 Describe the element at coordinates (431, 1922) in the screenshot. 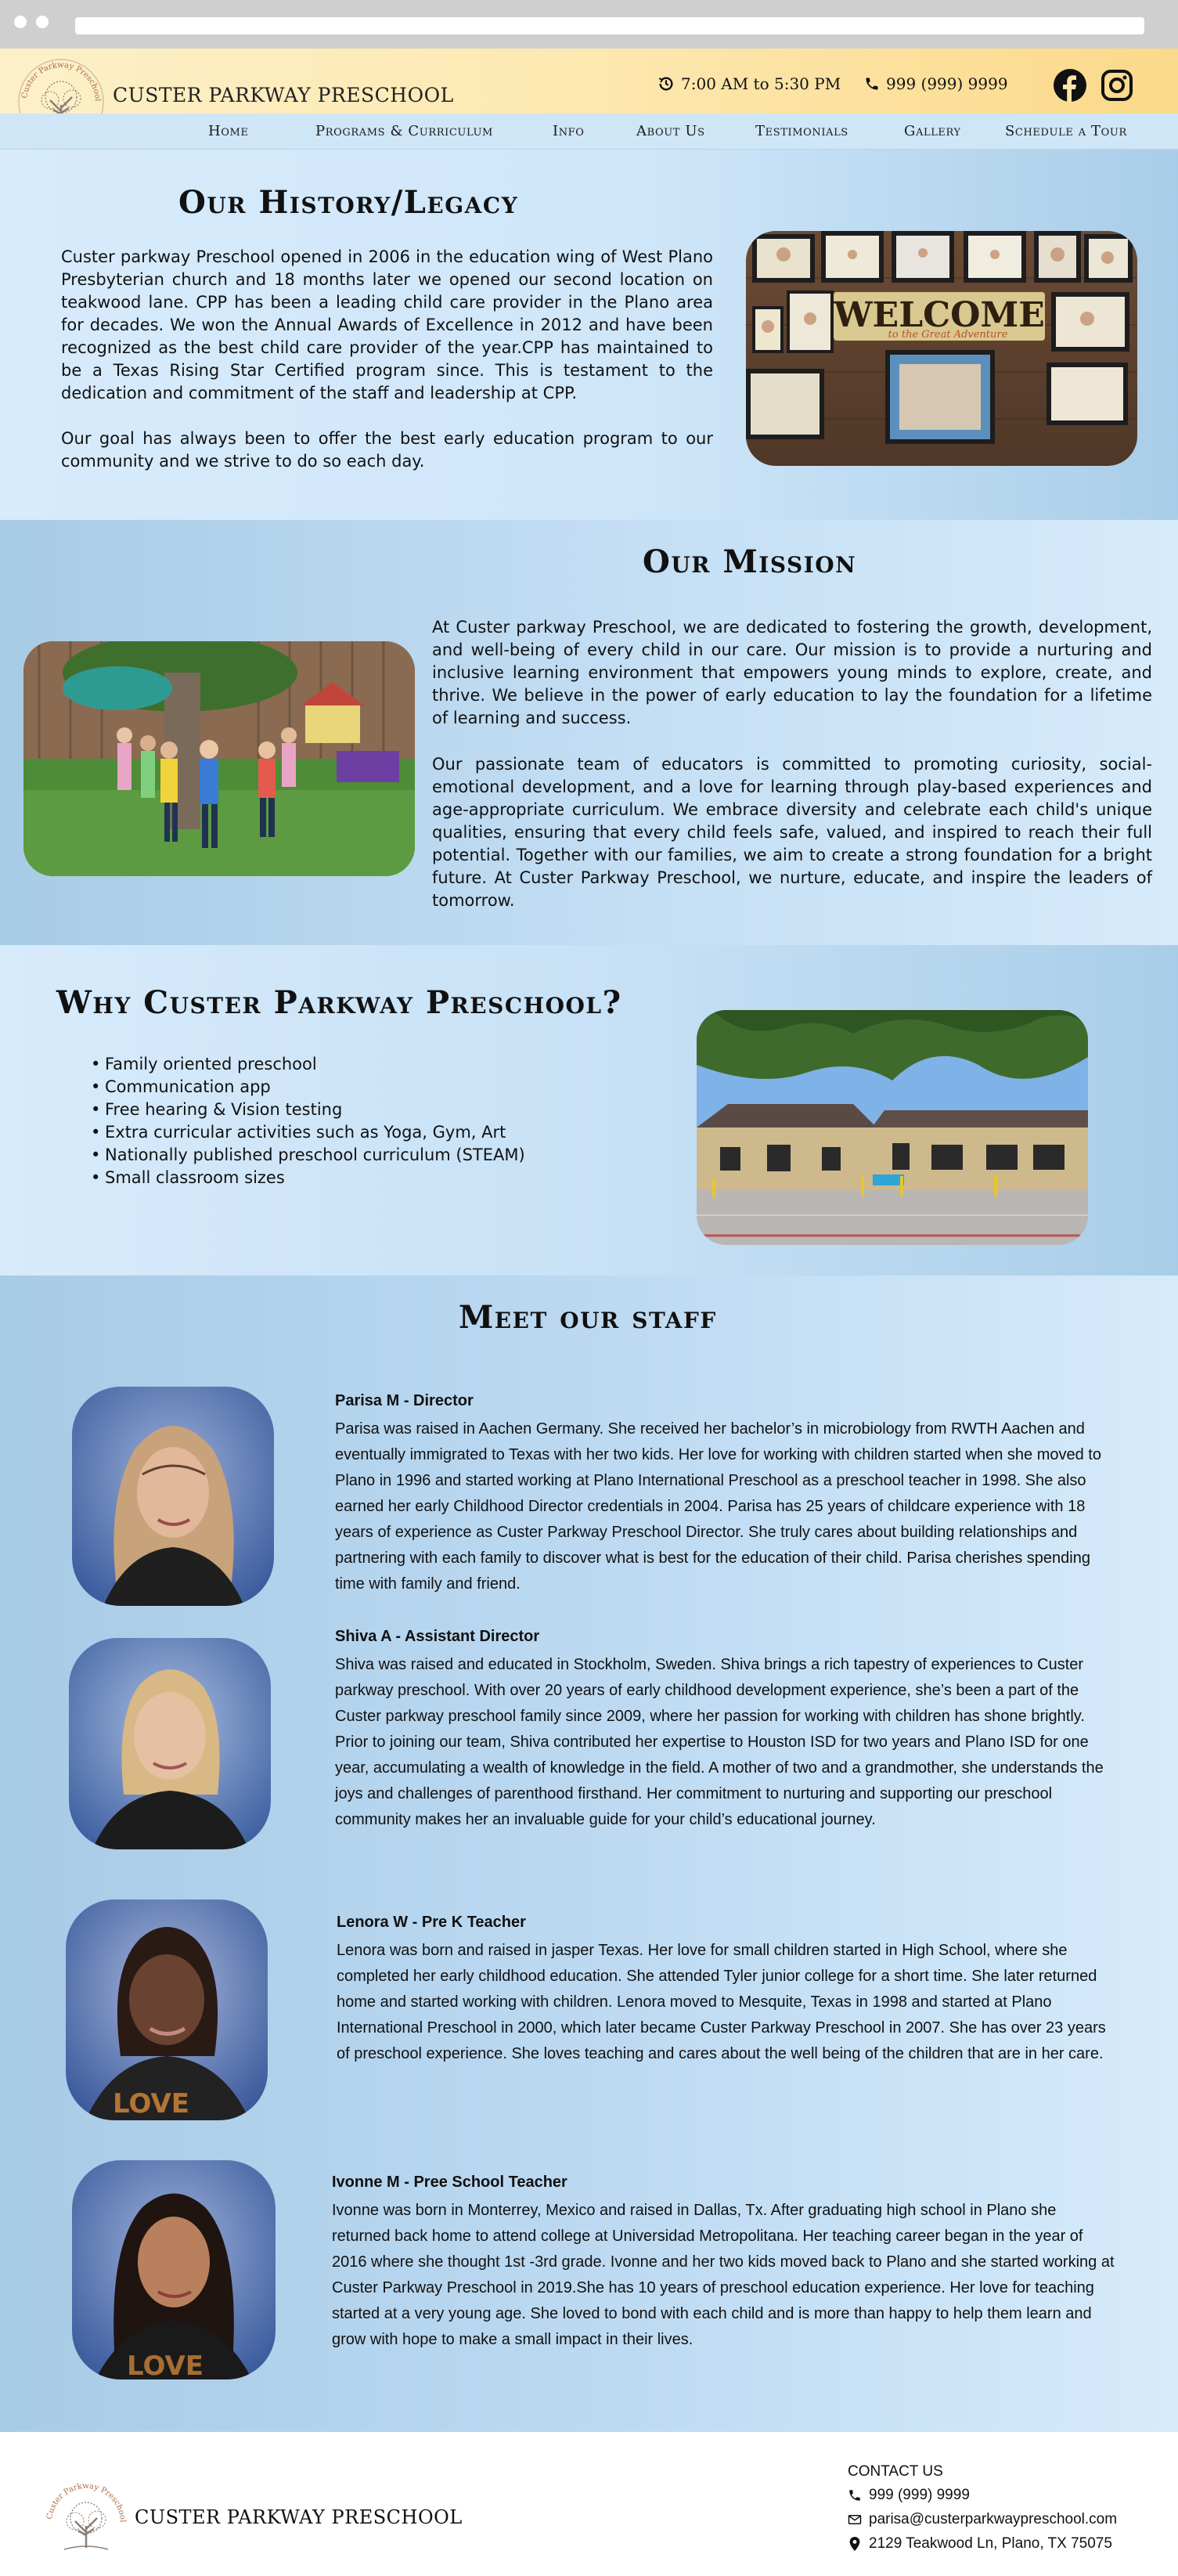

I see `staff-name-lenora: Lenora W - Pre K Teacher` at that location.